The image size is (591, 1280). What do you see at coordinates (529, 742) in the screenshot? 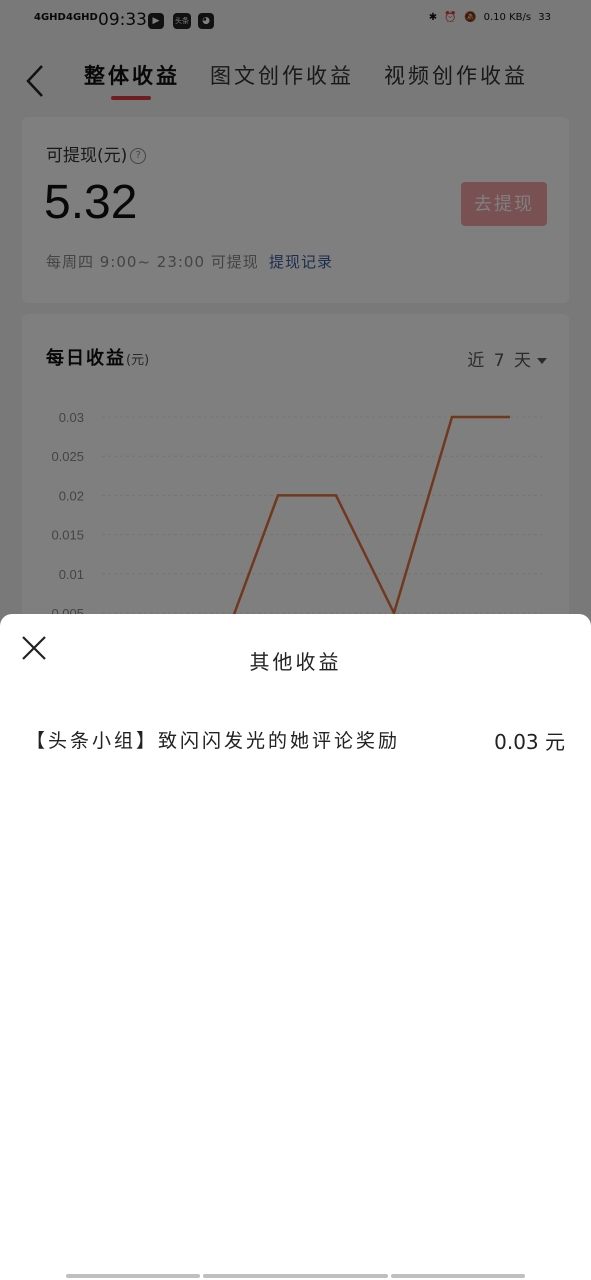
I see `income-item-amount: 0.03 元` at bounding box center [529, 742].